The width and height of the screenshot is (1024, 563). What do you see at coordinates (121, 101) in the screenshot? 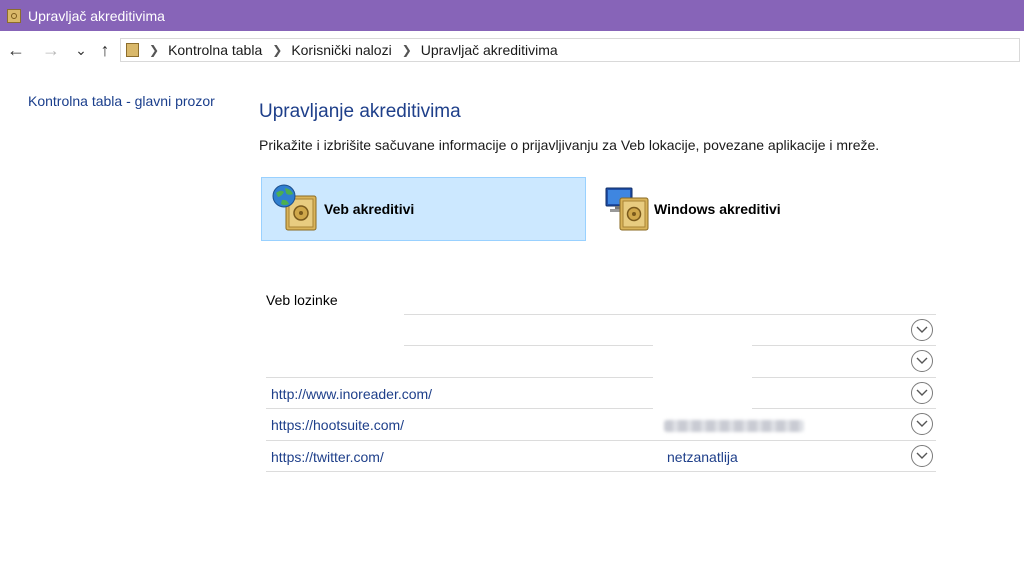
I see `control-panel-home-link: Kontrolna tabla - glavni prozor` at bounding box center [121, 101].